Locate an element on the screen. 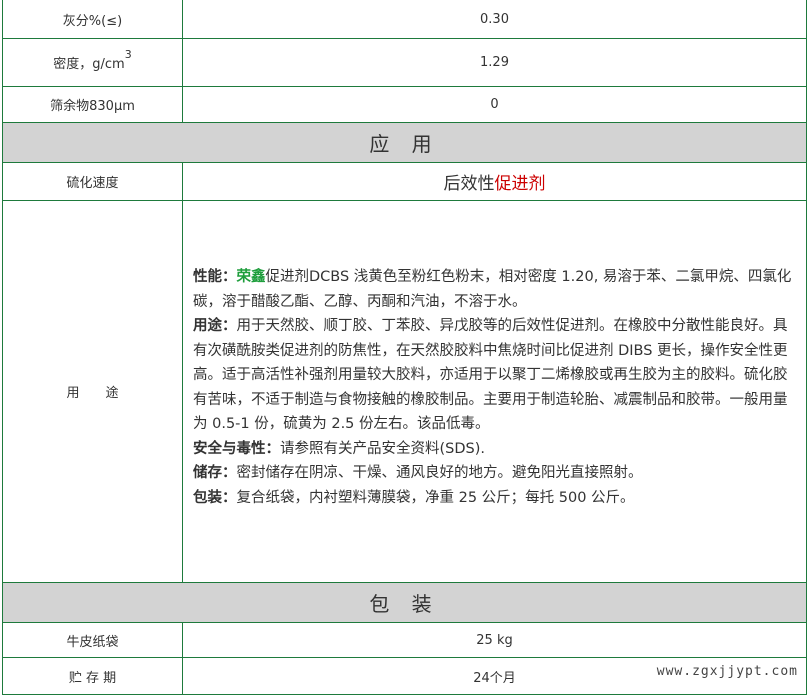 The width and height of the screenshot is (810, 695). table-row: 硫化速度 后效性 促进剂 is located at coordinates (404, 182).